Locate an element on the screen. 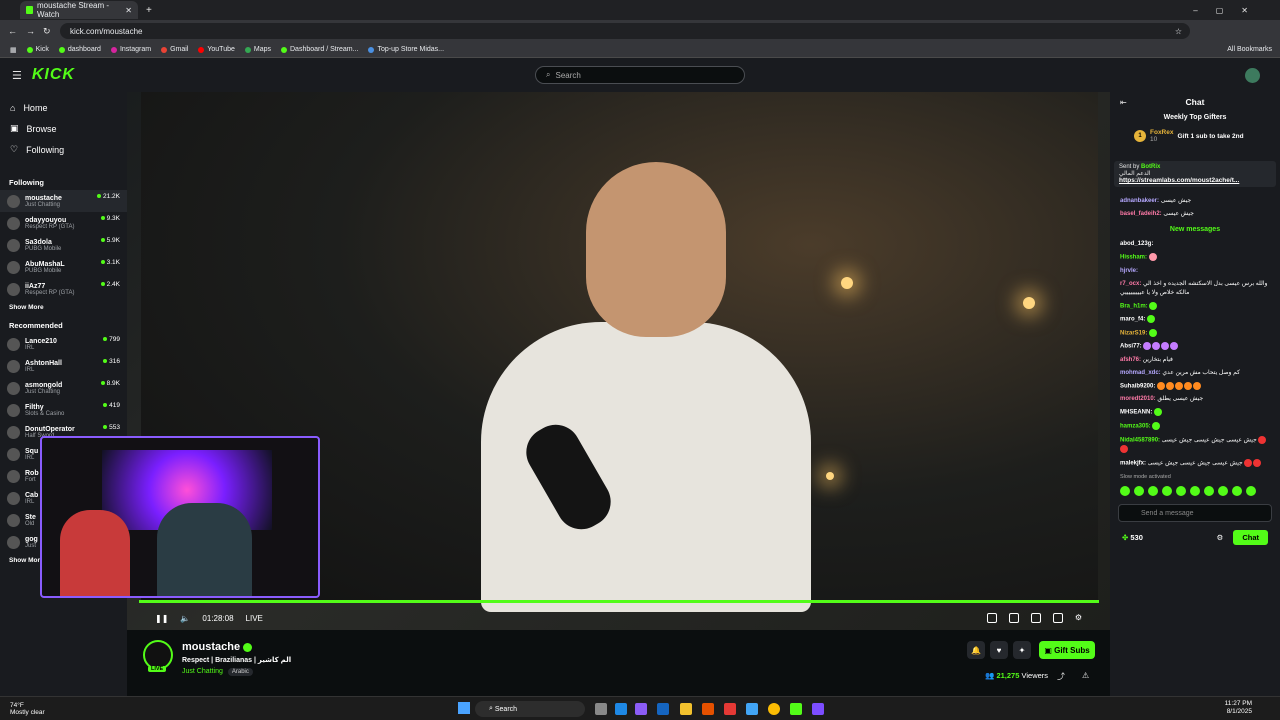  sidebar-channel: odayyouyou Respect RP (GTA) 9.3K is located at coordinates (63, 223).